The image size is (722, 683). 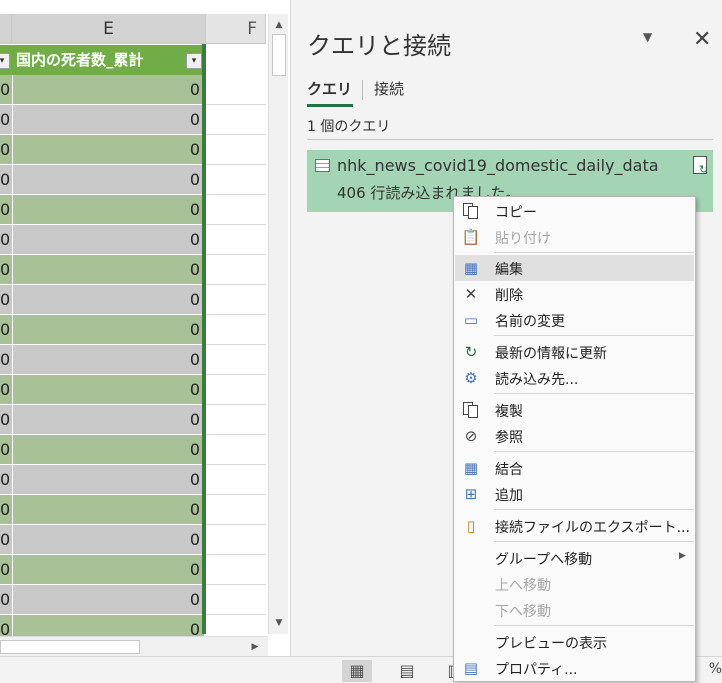 I want to click on refresh-document-icon, so click(x=700, y=166).